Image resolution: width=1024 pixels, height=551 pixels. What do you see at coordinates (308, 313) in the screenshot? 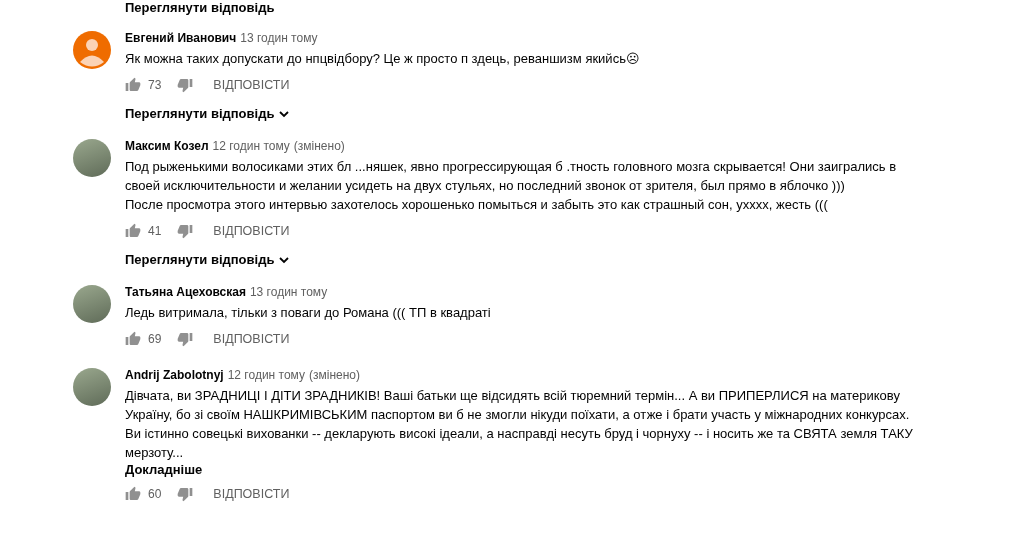
I see `comment-text: Ледь витримала, тільки з поваги до Романа ((( ТП в квадраті` at bounding box center [308, 313].